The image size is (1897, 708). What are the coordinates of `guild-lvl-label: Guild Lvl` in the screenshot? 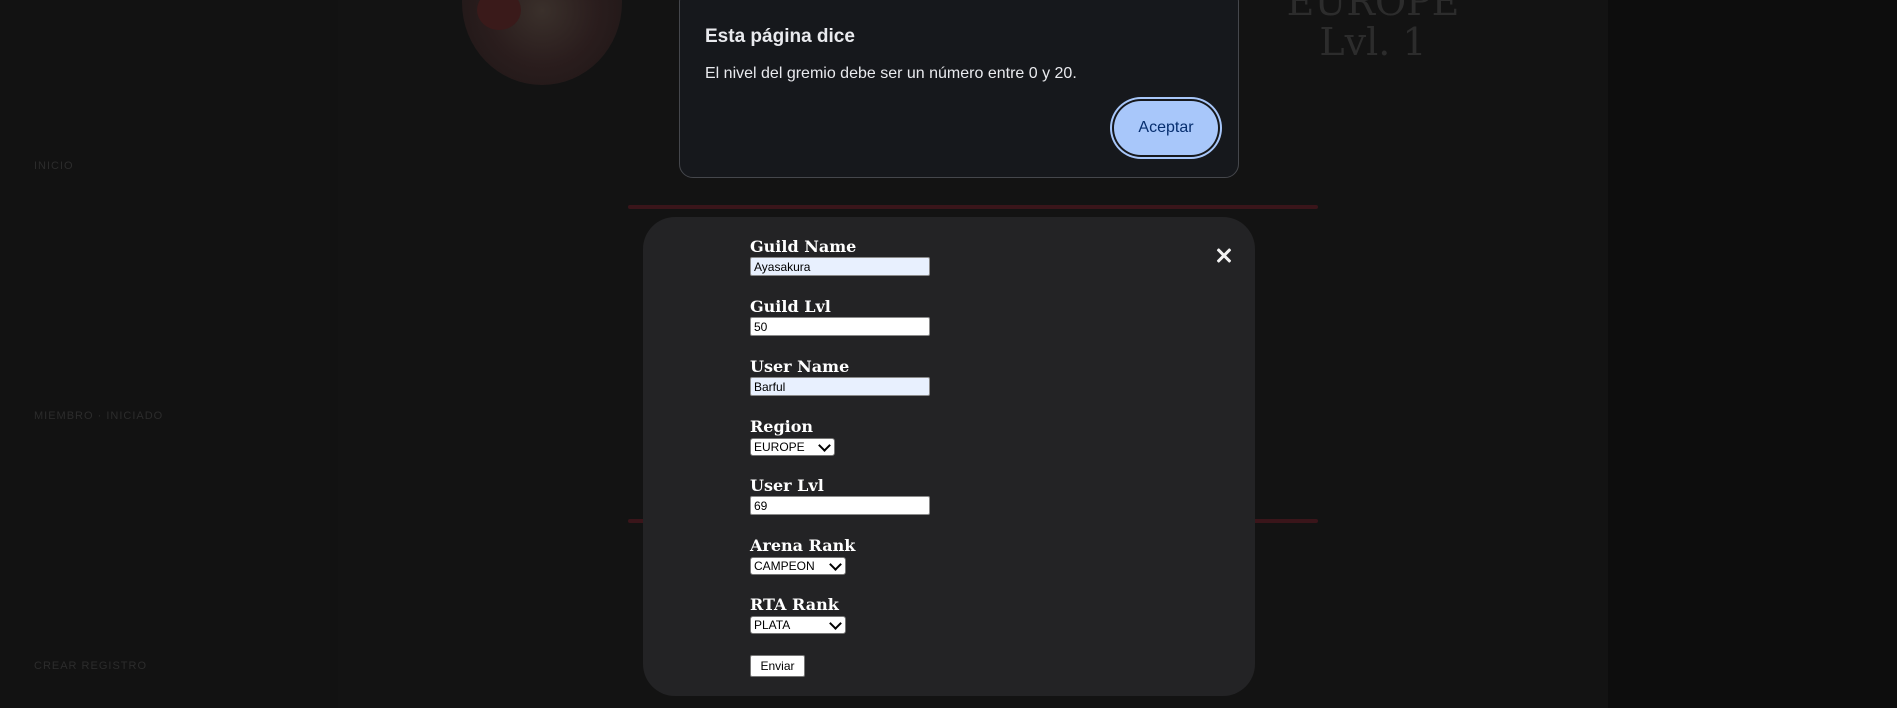 It's located at (790, 306).